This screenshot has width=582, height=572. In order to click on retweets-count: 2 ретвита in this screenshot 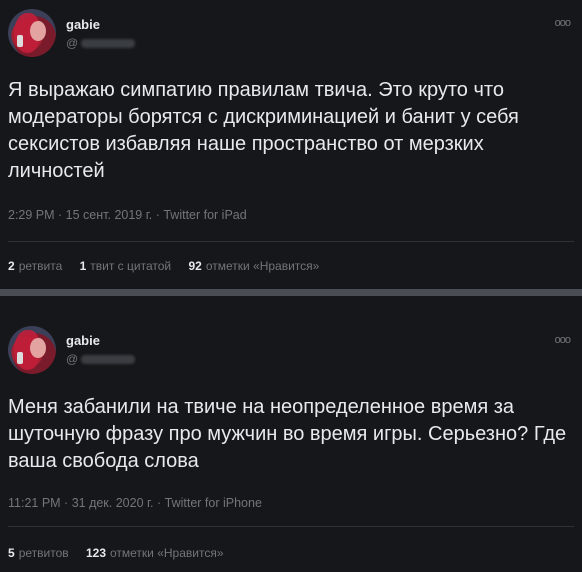, I will do `click(35, 266)`.